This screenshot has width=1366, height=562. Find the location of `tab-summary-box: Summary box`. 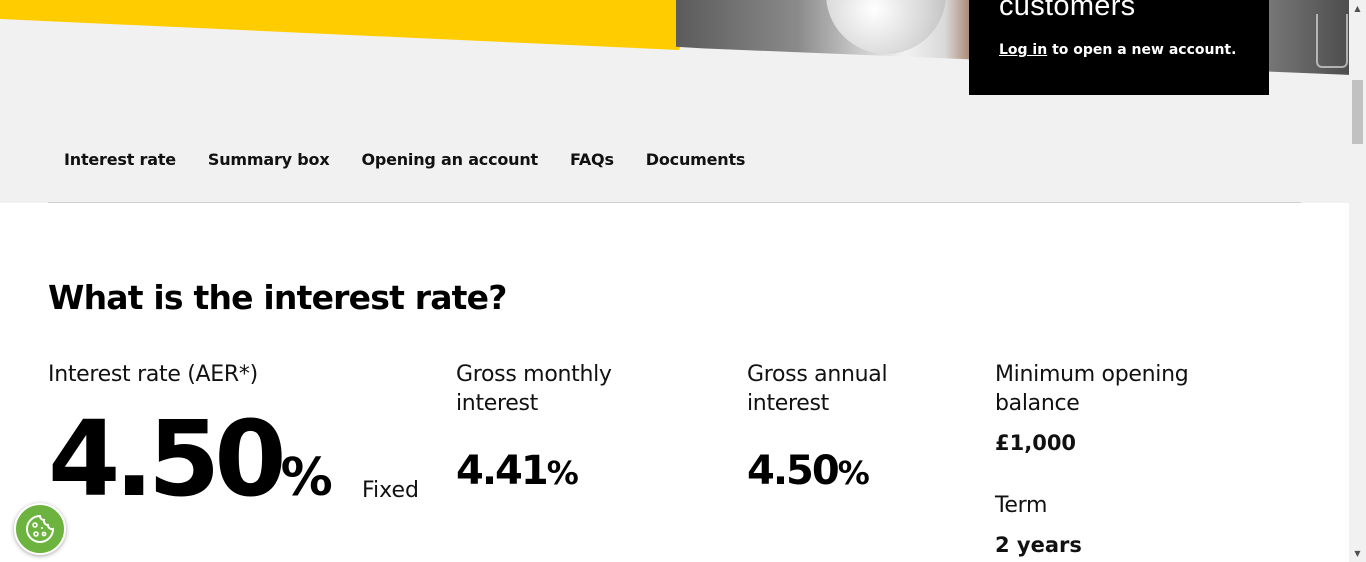

tab-summary-box: Summary box is located at coordinates (269, 162).